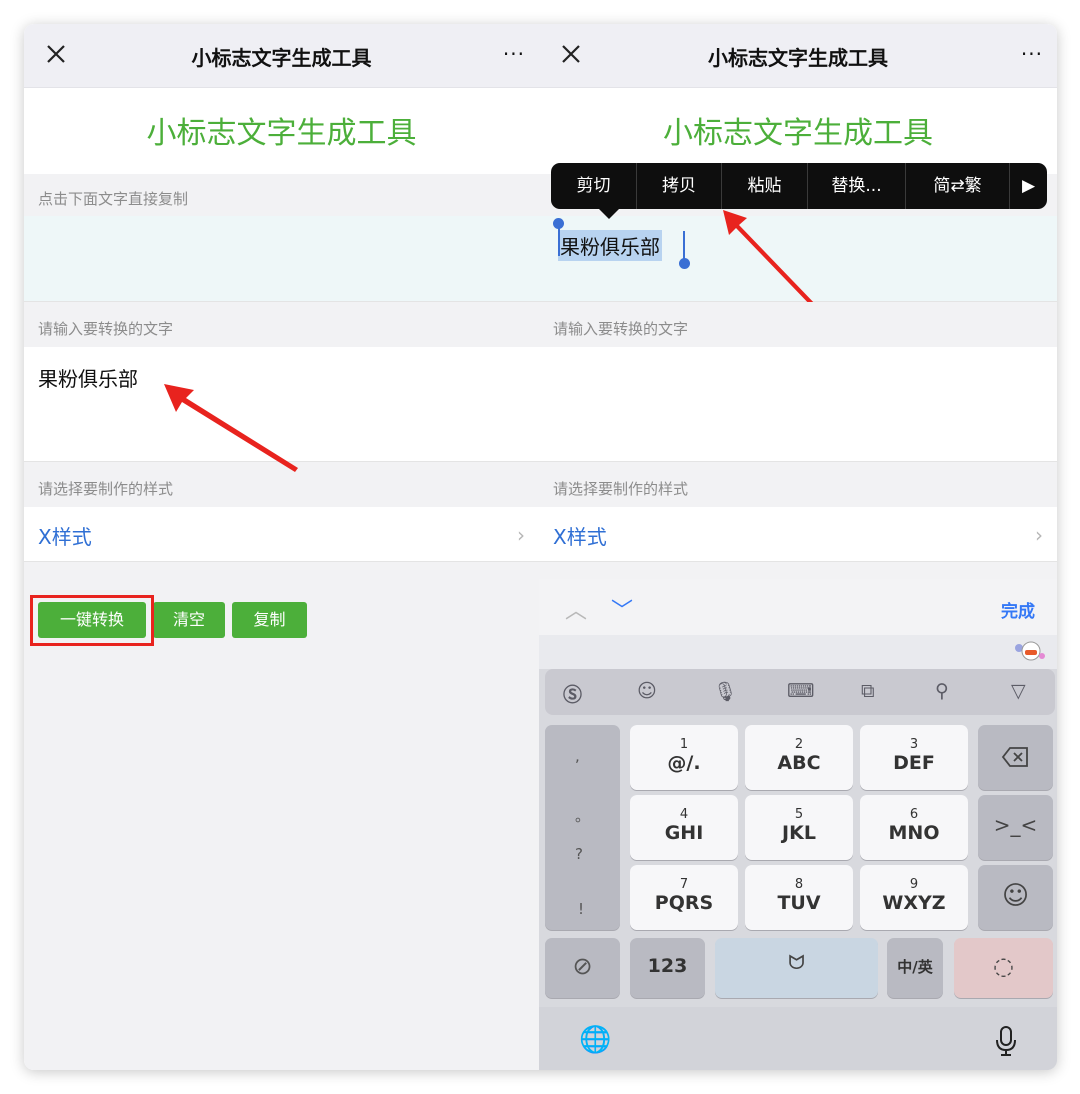  Describe the element at coordinates (868, 691) in the screenshot. I see `translate-icon: ⧉` at that location.